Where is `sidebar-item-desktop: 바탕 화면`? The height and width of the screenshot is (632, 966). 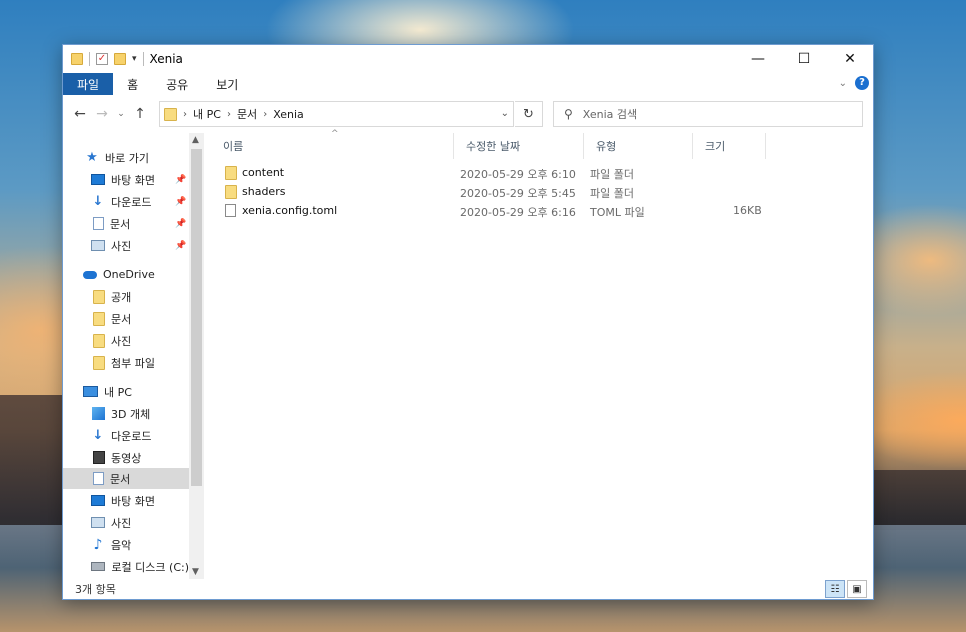 sidebar-item-desktop: 바탕 화면 is located at coordinates (126, 500).